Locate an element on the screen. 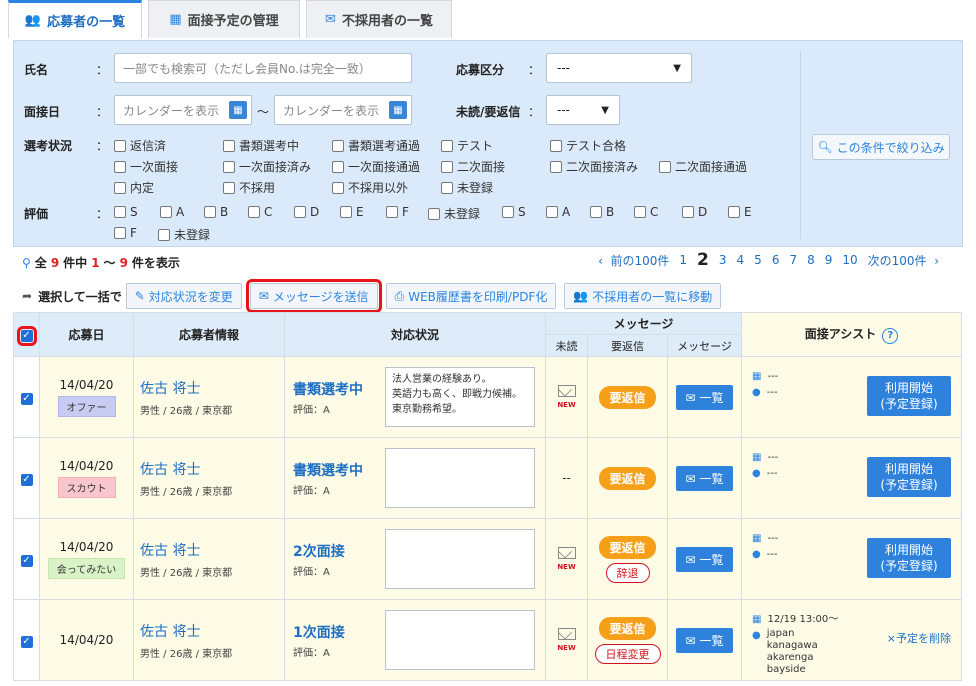 The image size is (976, 686). move-to-rejected-button: 👥 不採用者の一覧に移動 is located at coordinates (643, 296).